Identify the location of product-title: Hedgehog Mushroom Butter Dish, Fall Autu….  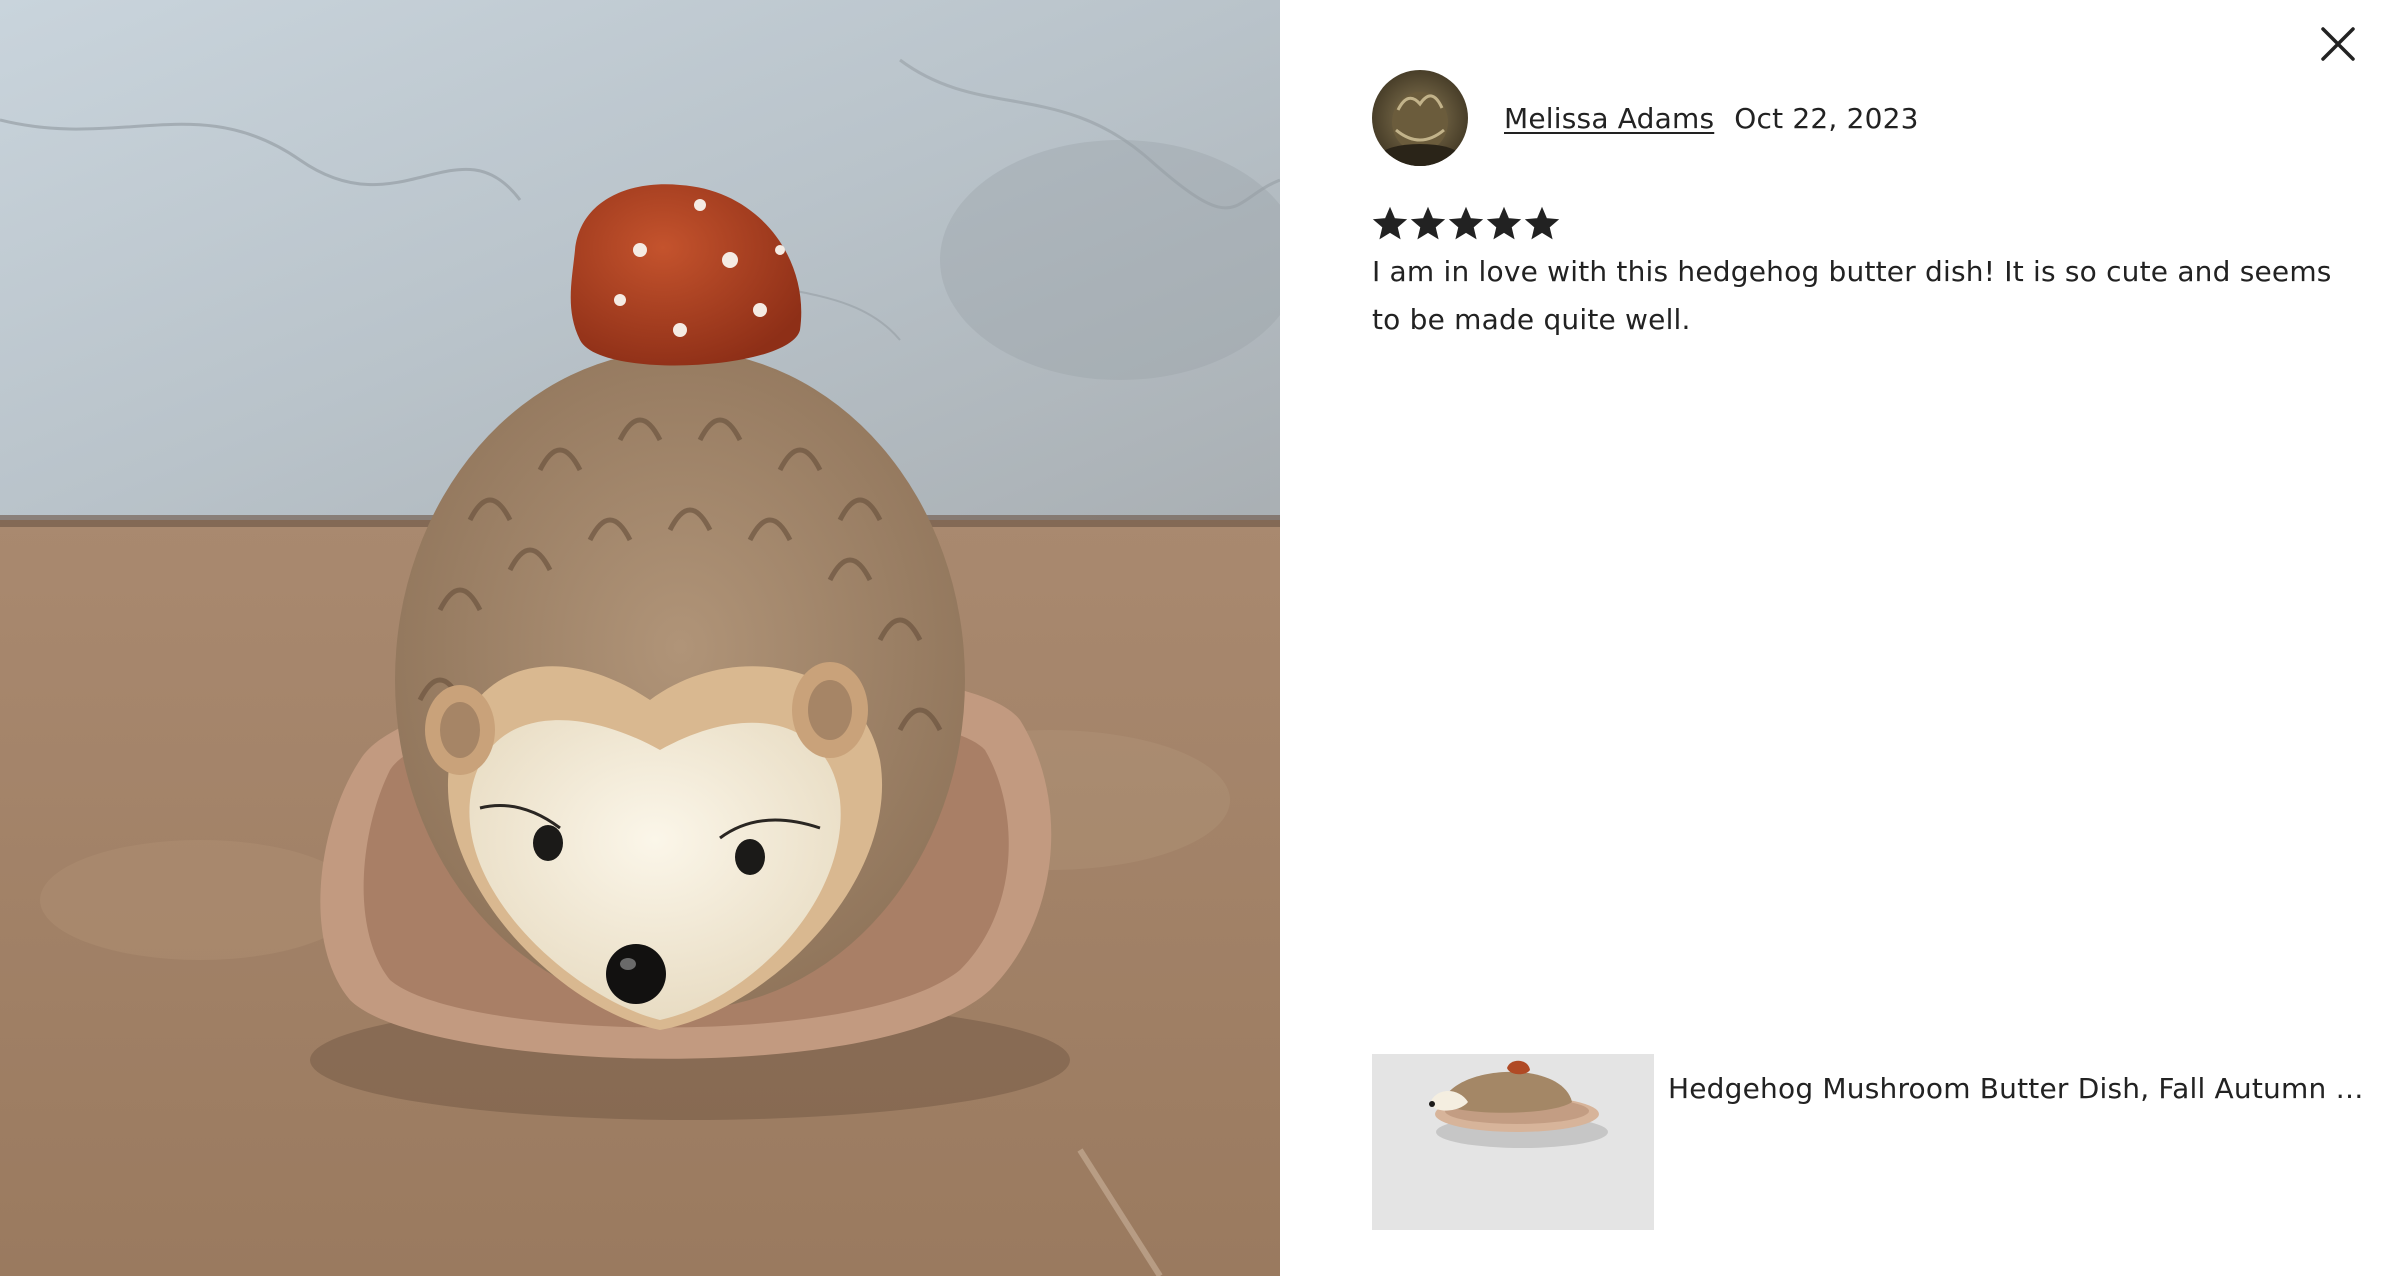
(2018, 1088).